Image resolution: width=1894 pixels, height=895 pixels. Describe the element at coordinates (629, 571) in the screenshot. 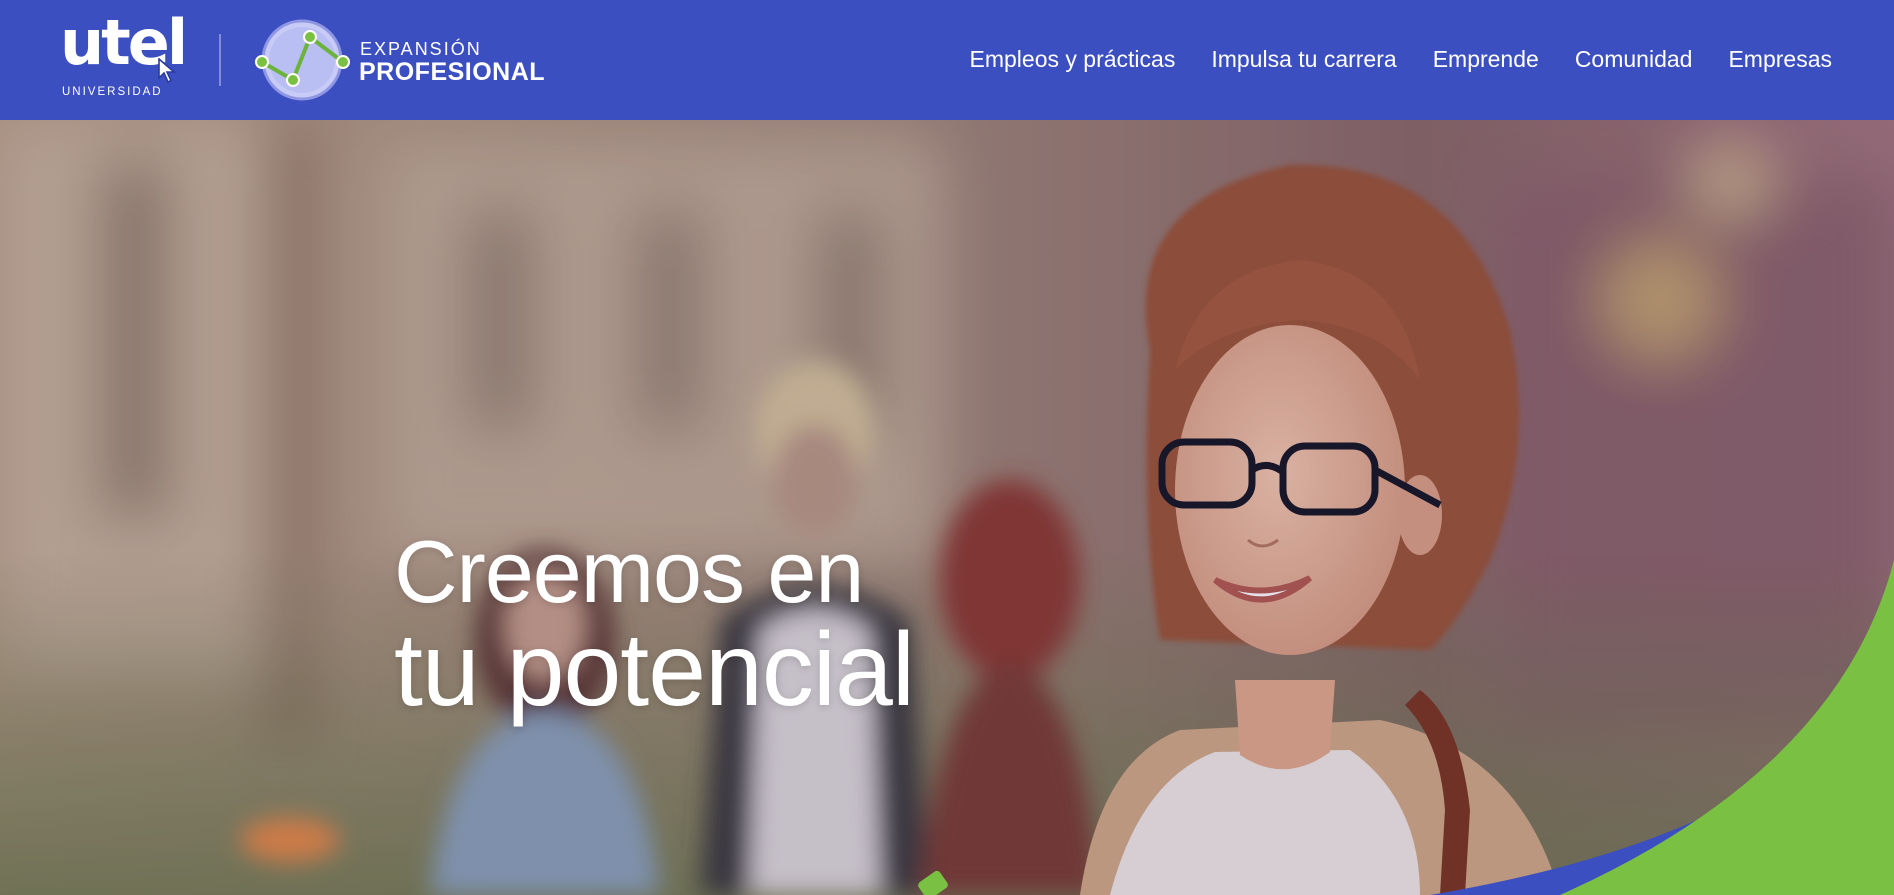

I see `hero-headline-line1: Creemos en` at that location.